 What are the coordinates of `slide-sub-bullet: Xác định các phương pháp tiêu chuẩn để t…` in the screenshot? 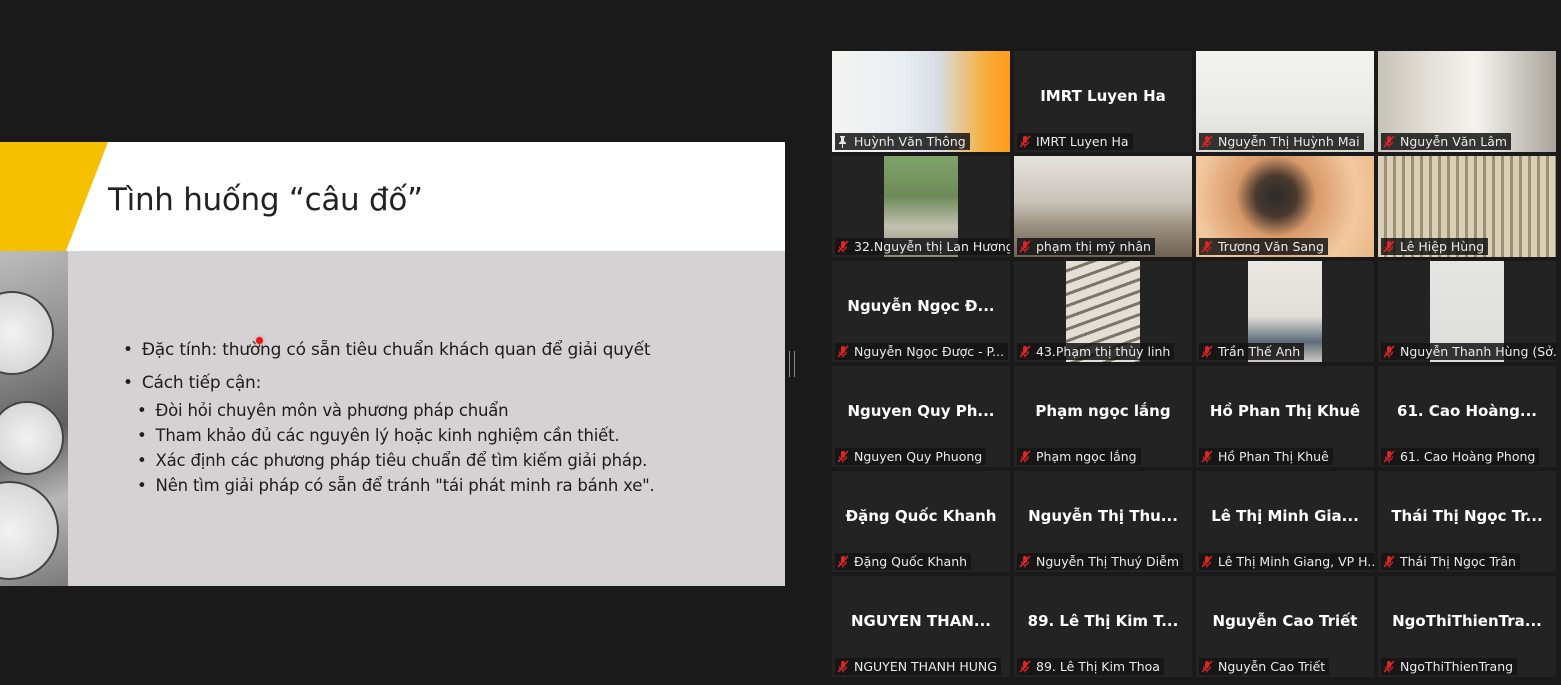 It's located at (396, 460).